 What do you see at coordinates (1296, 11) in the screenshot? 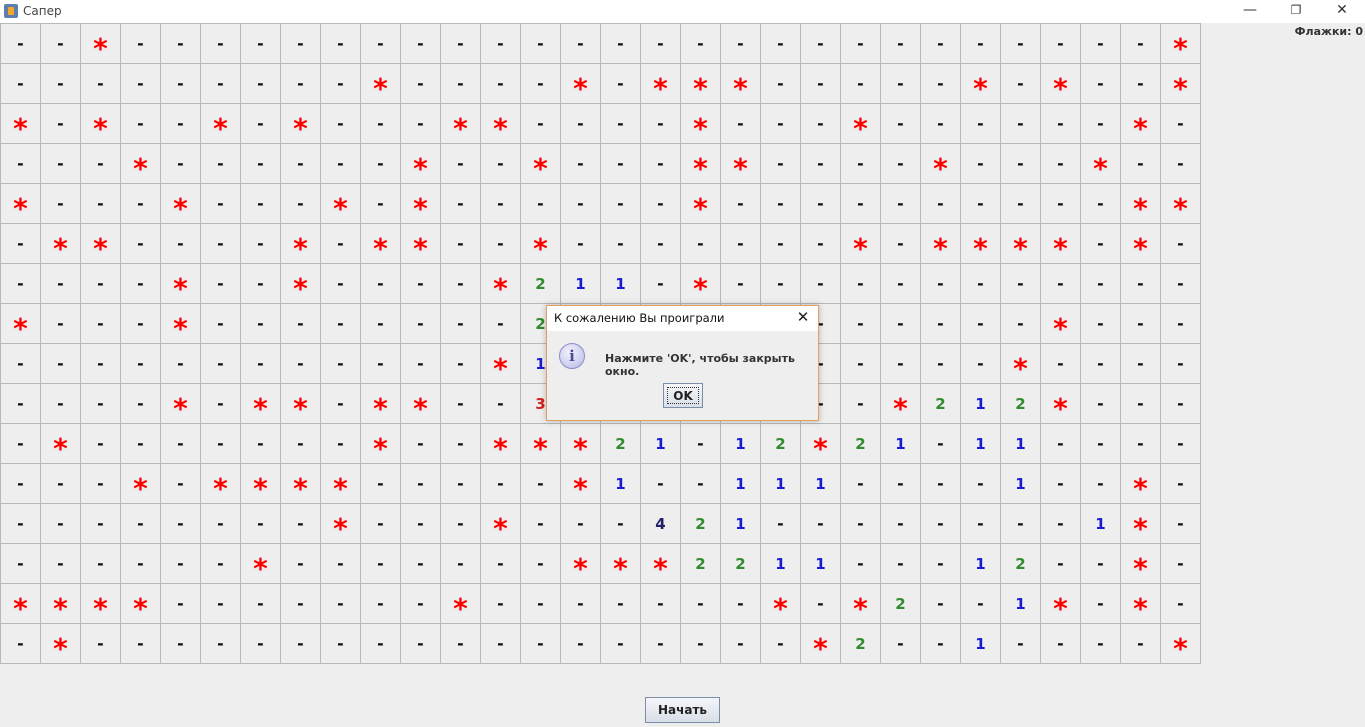
I see `maximize-button: ❐` at bounding box center [1296, 11].